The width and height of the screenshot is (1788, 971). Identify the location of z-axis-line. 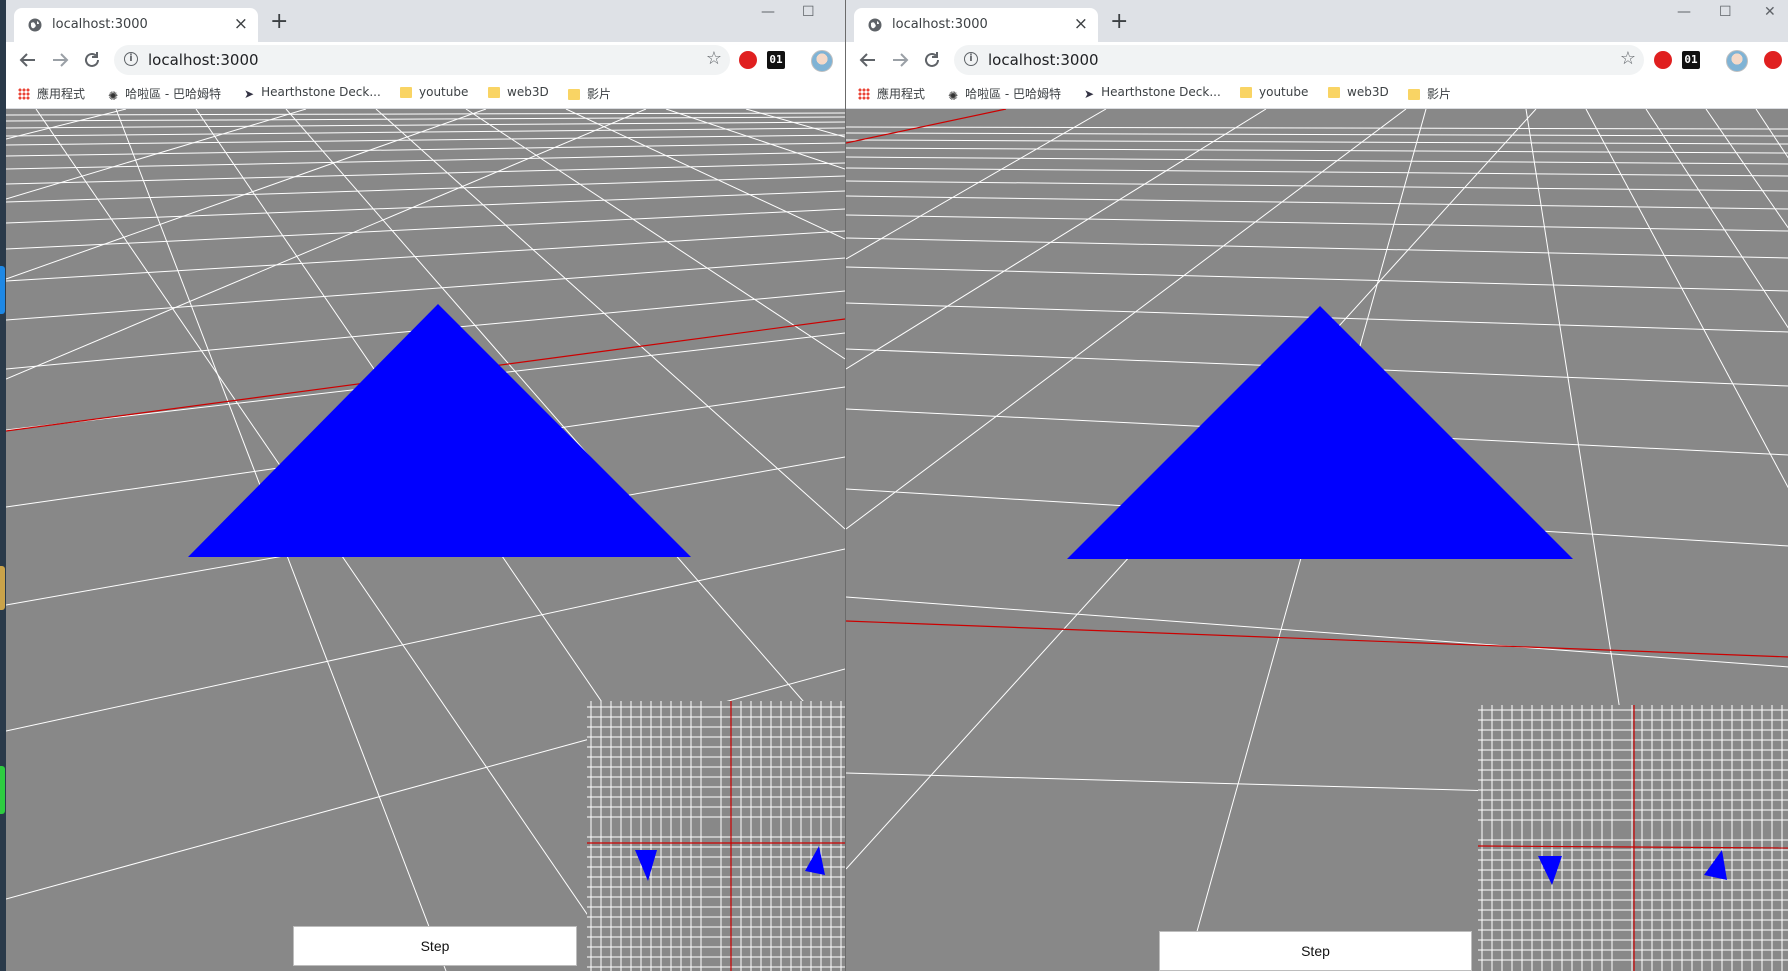
(1317, 639).